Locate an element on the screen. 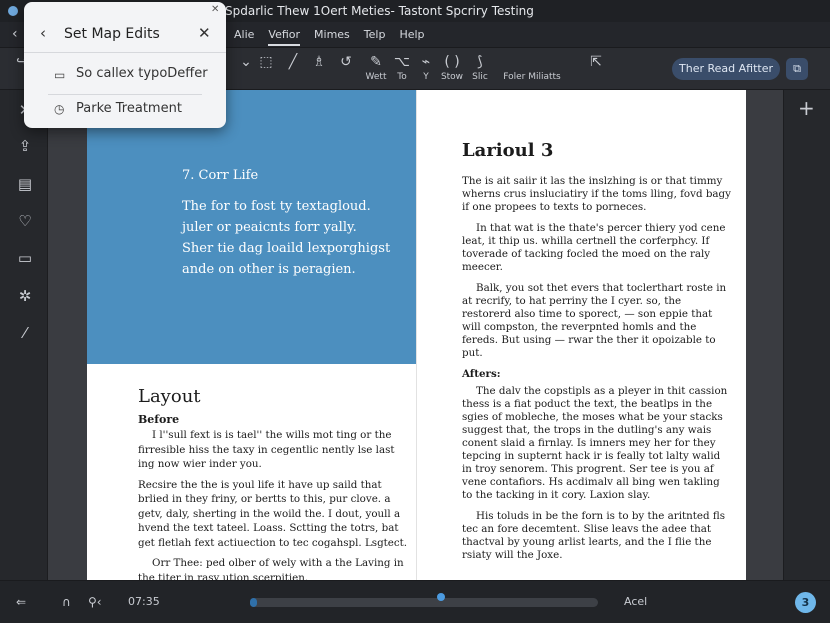  menu-item-help: Help is located at coordinates (411, 37).